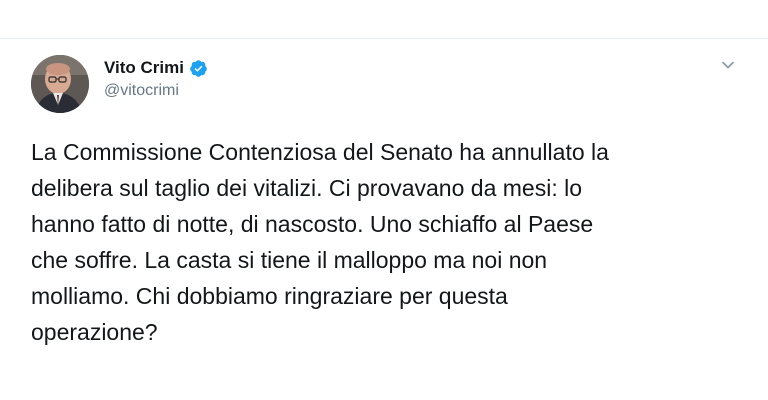 The image size is (768, 400). I want to click on display-name: Vito Crimi, so click(144, 68).